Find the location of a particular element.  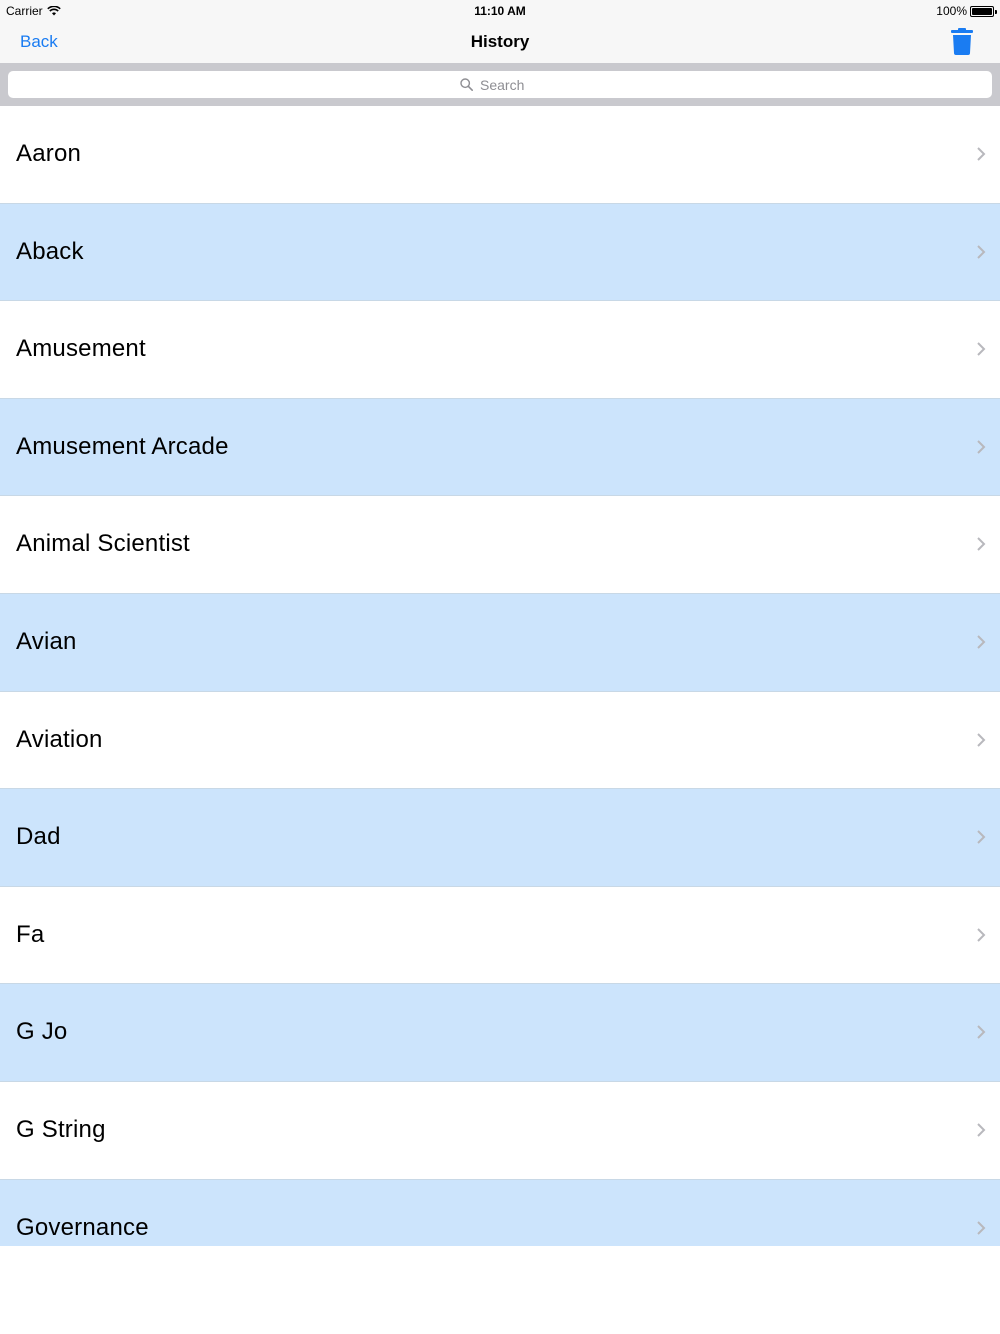

search-field is located at coordinates (500, 84).